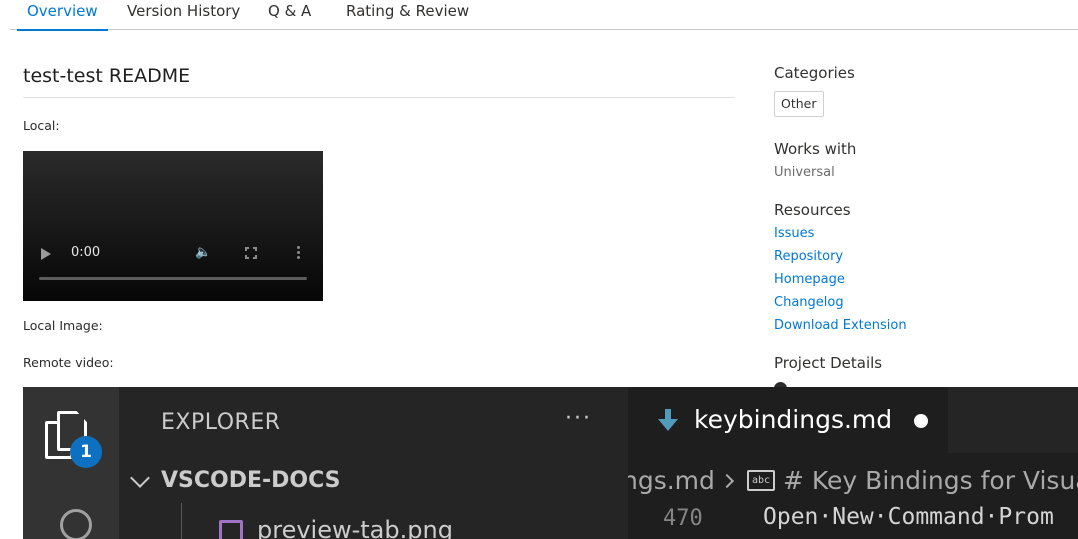 Image resolution: width=1078 pixels, height=539 pixels. Describe the element at coordinates (173, 278) in the screenshot. I see `video-seek-bar` at that location.